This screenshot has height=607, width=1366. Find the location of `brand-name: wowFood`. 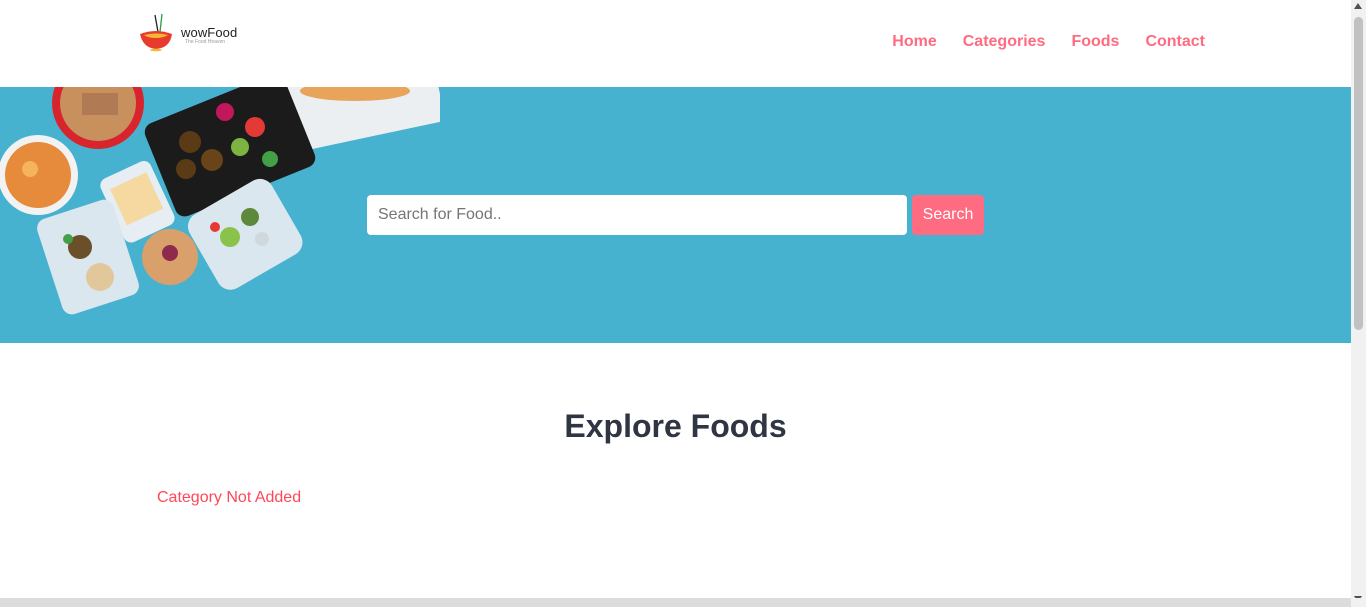

brand-name: wowFood is located at coordinates (209, 32).